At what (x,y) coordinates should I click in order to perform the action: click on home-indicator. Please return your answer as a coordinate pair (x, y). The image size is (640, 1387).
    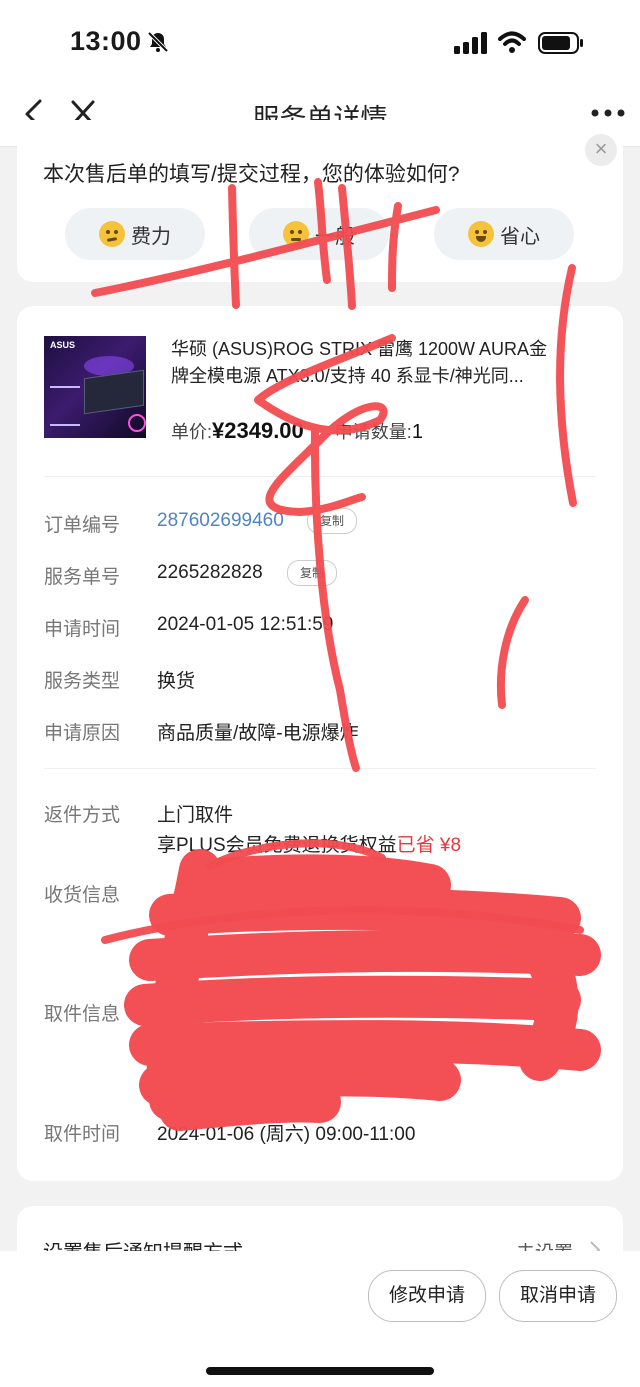
    Looking at the image, I should click on (320, 1371).